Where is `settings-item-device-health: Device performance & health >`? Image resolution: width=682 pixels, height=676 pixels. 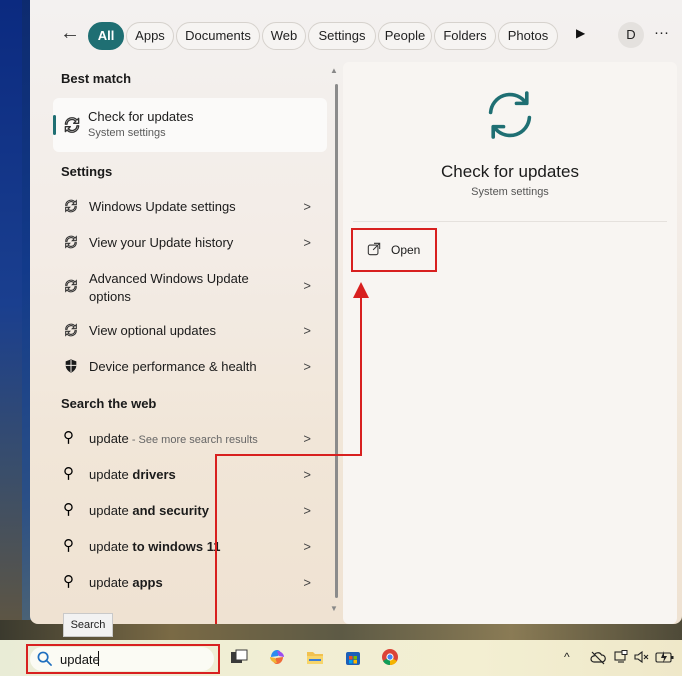 settings-item-device-health: Device performance & health > is located at coordinates (190, 367).